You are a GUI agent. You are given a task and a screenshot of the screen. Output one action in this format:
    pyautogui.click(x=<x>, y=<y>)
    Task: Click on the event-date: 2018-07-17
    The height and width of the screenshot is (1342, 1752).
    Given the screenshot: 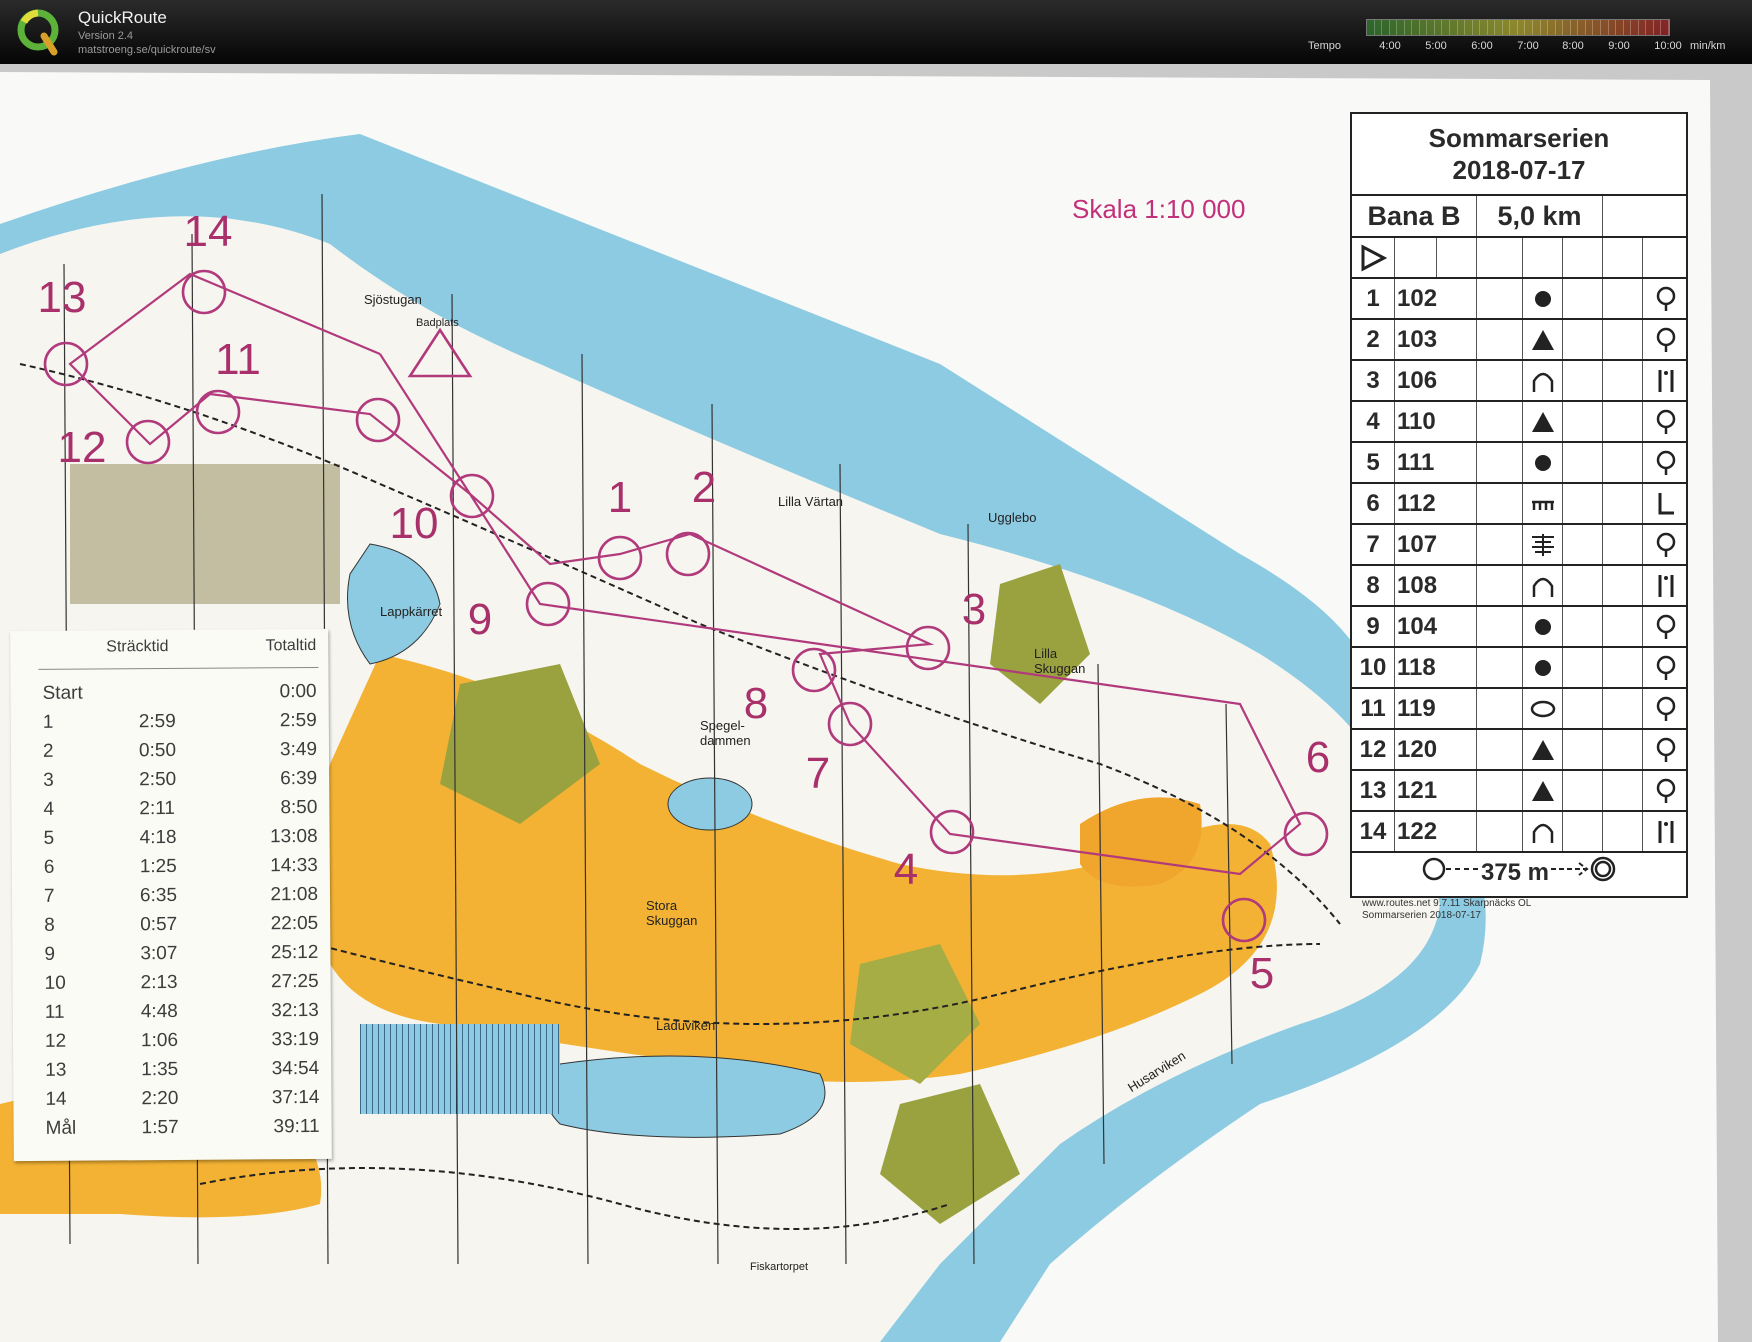 What is the action you would take?
    pyautogui.click(x=1519, y=170)
    